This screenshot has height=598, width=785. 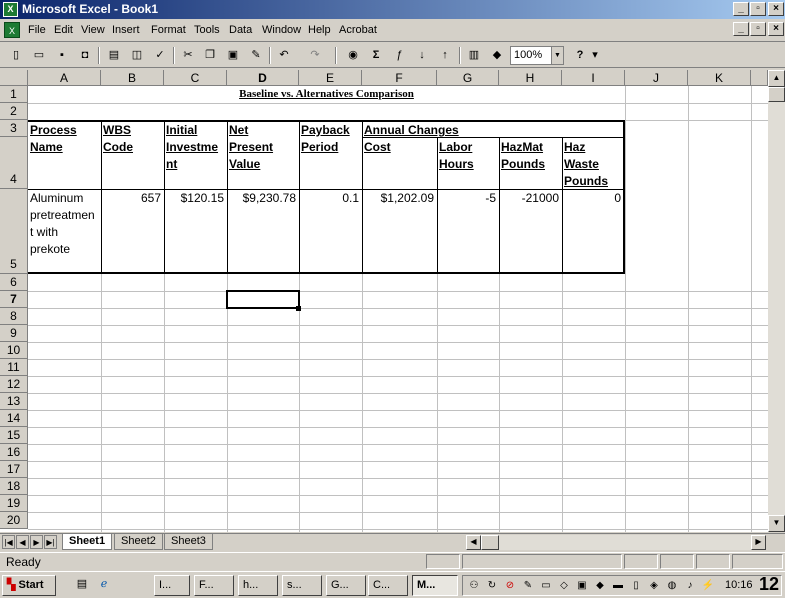 What do you see at coordinates (14, 163) in the screenshot?
I see `row-header-4: 4` at bounding box center [14, 163].